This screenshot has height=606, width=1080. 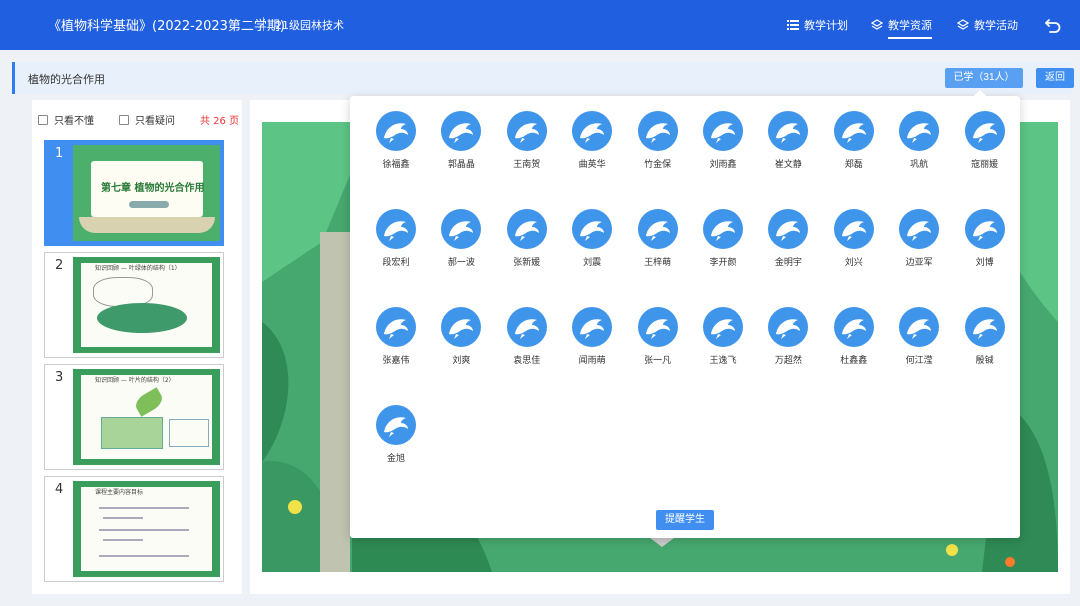 What do you see at coordinates (59, 153) in the screenshot?
I see `thumbnail-number: 1` at bounding box center [59, 153].